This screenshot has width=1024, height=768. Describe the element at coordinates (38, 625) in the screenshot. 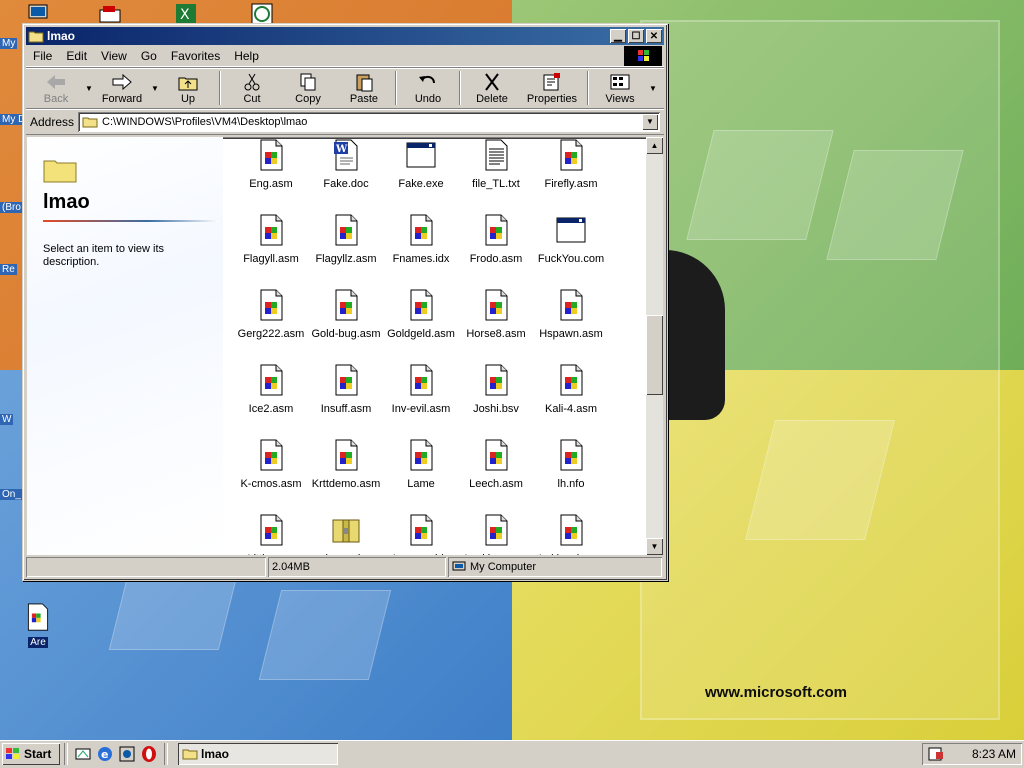

I see `desktop-icon-are: Are` at that location.